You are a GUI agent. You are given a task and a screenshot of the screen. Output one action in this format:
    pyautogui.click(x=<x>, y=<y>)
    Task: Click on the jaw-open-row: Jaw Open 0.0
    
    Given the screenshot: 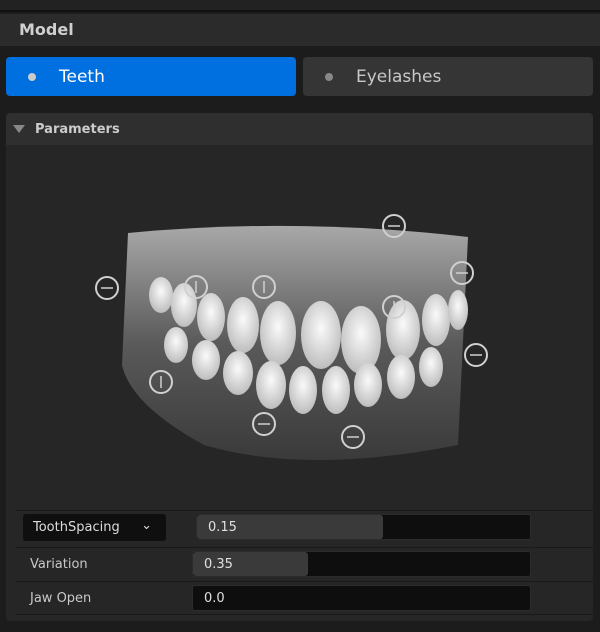 What is the action you would take?
    pyautogui.click(x=304, y=598)
    